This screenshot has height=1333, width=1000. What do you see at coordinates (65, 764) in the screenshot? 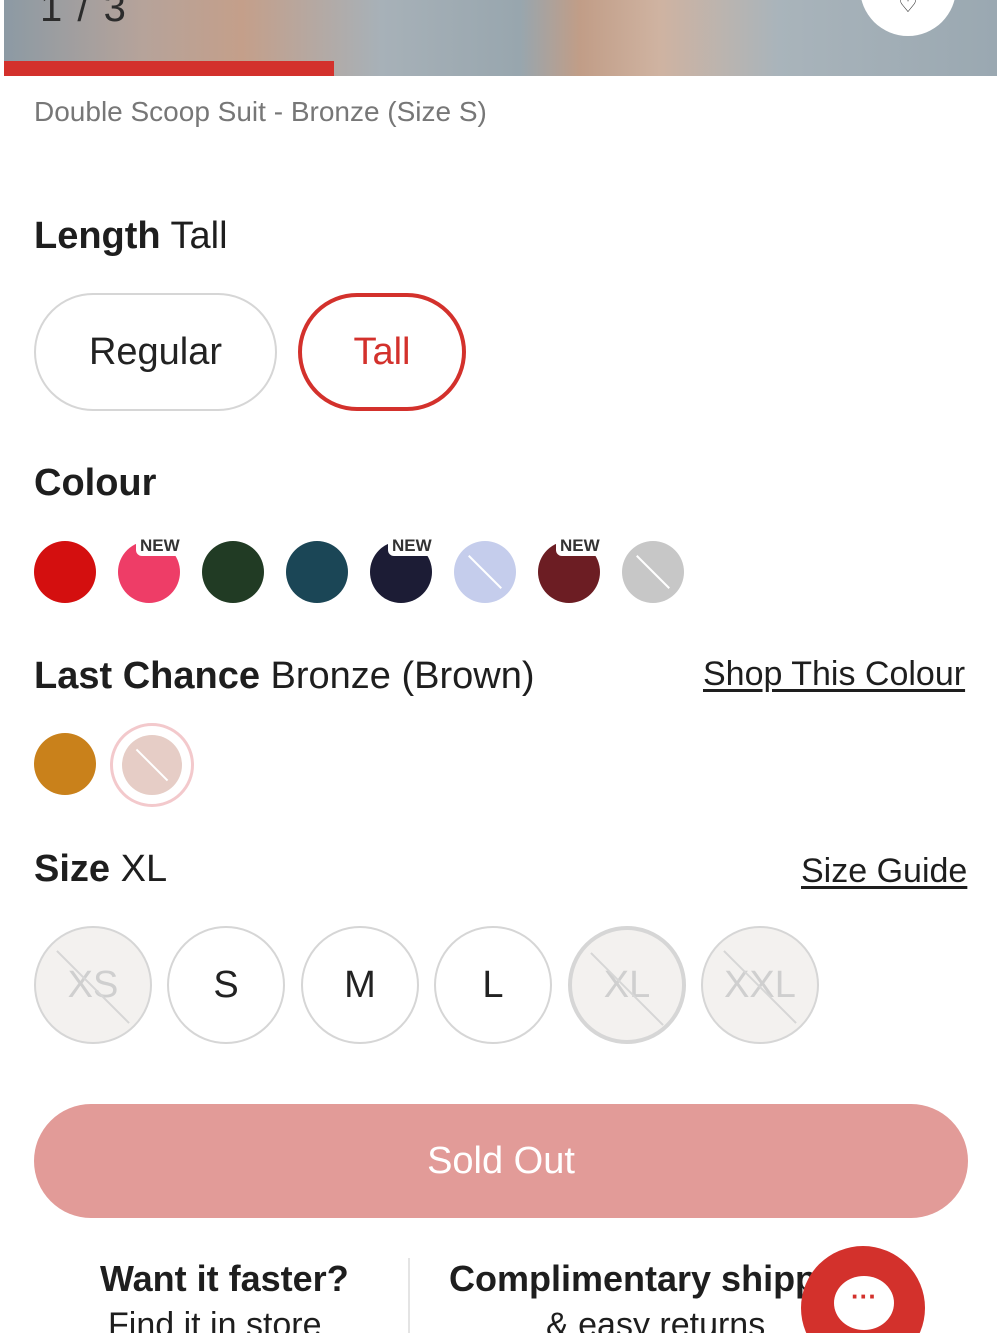
I see `colour-swatch-bronze` at bounding box center [65, 764].